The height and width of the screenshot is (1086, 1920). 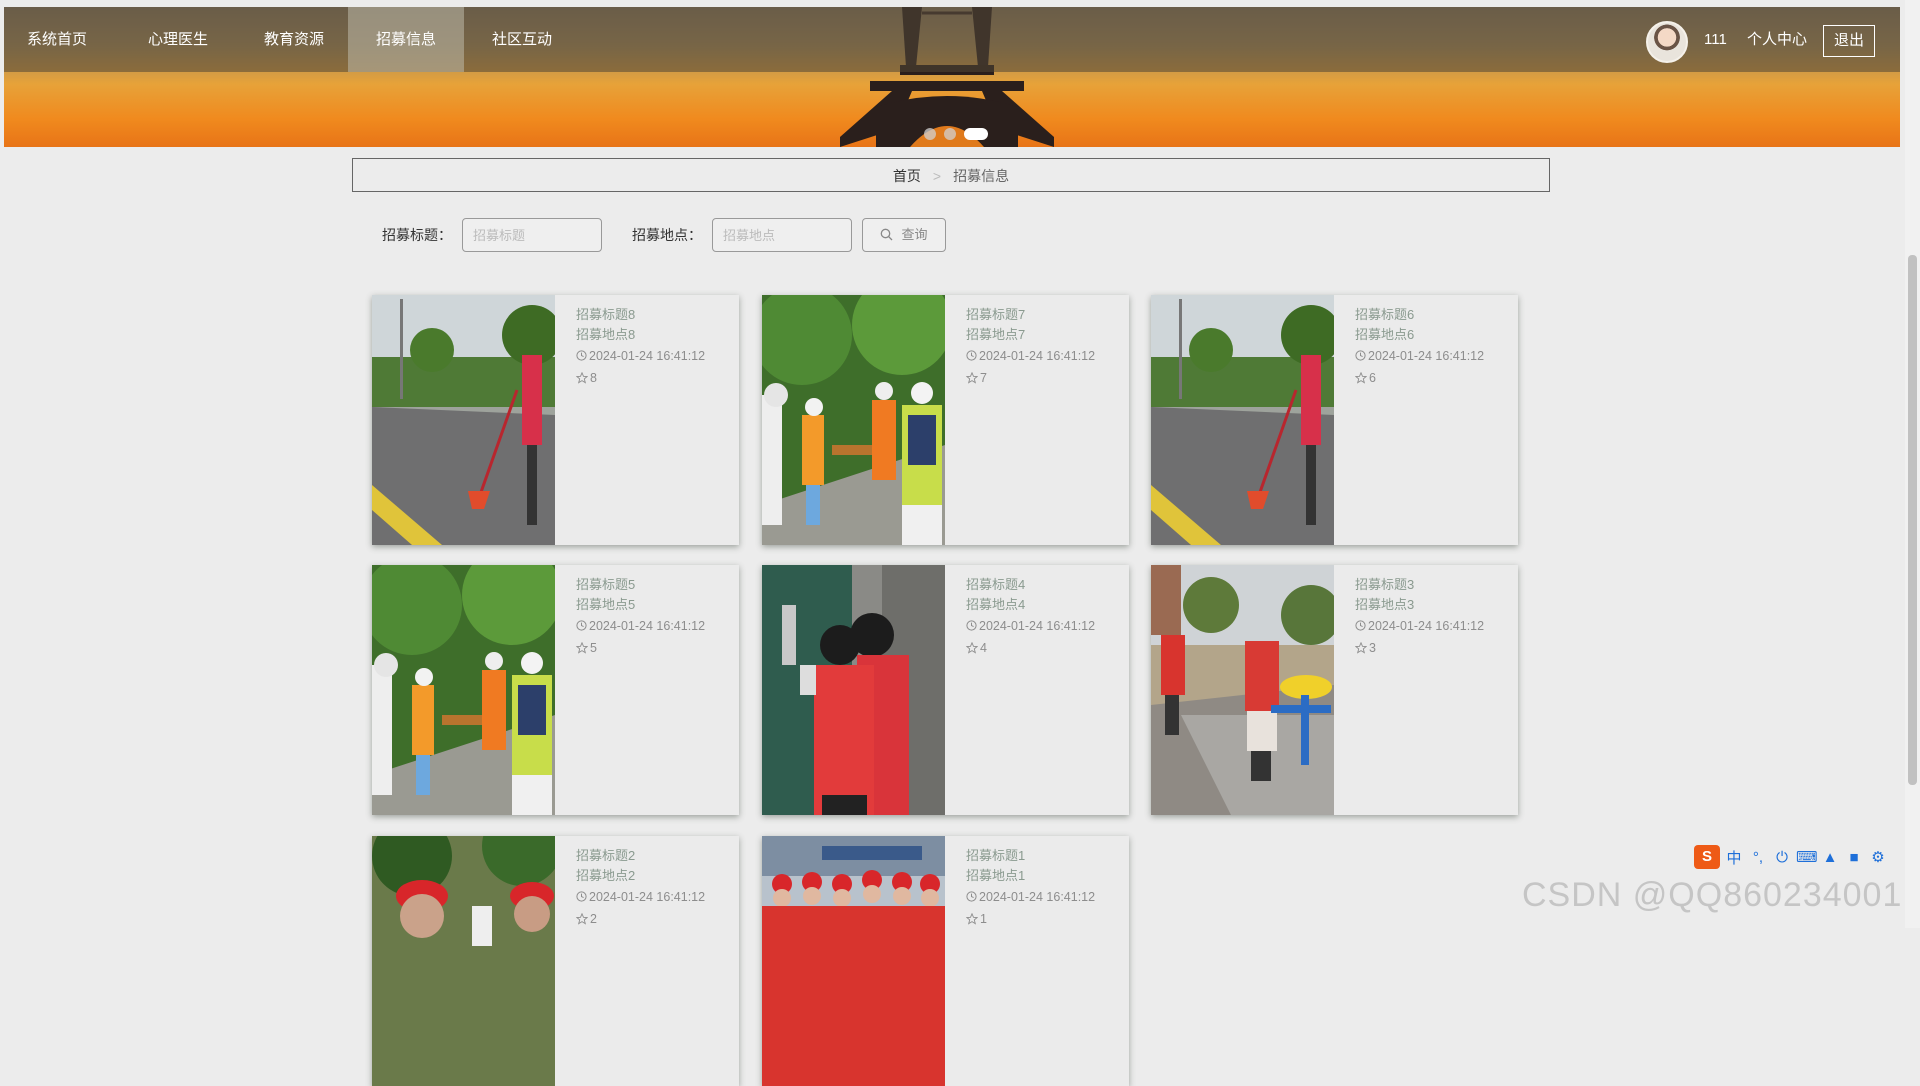 What do you see at coordinates (1707, 857) in the screenshot?
I see `sogou-logo-icon: S` at bounding box center [1707, 857].